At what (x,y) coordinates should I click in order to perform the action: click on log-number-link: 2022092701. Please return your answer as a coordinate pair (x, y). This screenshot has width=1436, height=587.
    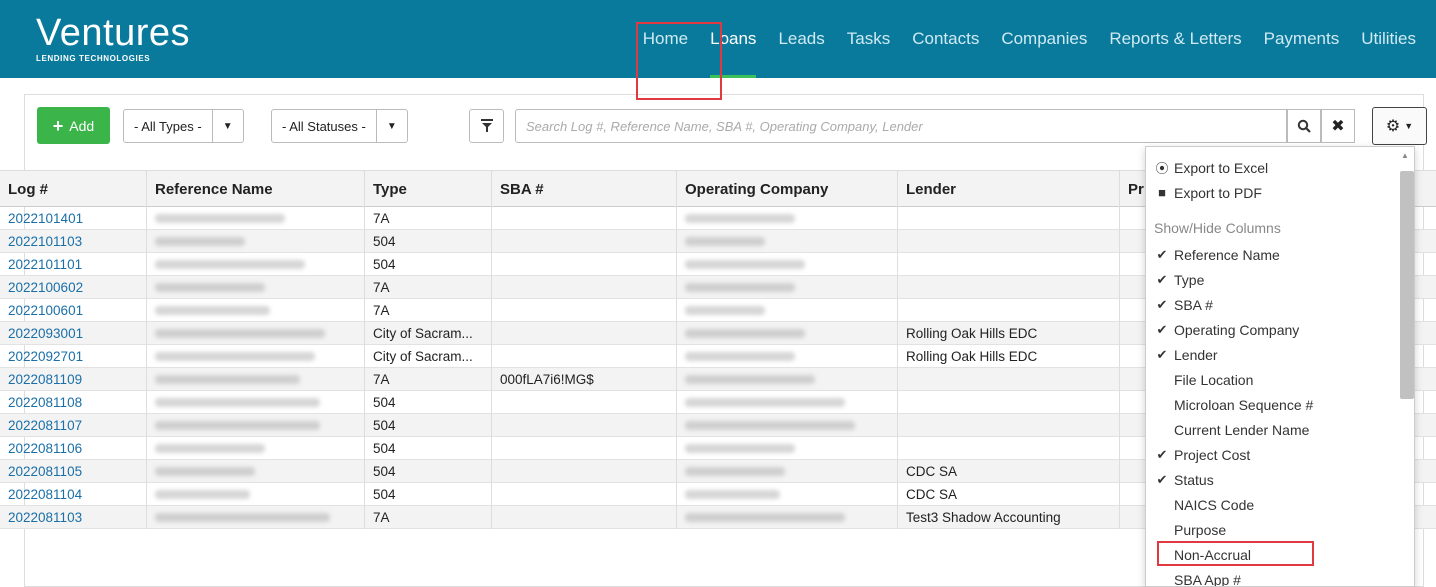
    Looking at the image, I should click on (73, 356).